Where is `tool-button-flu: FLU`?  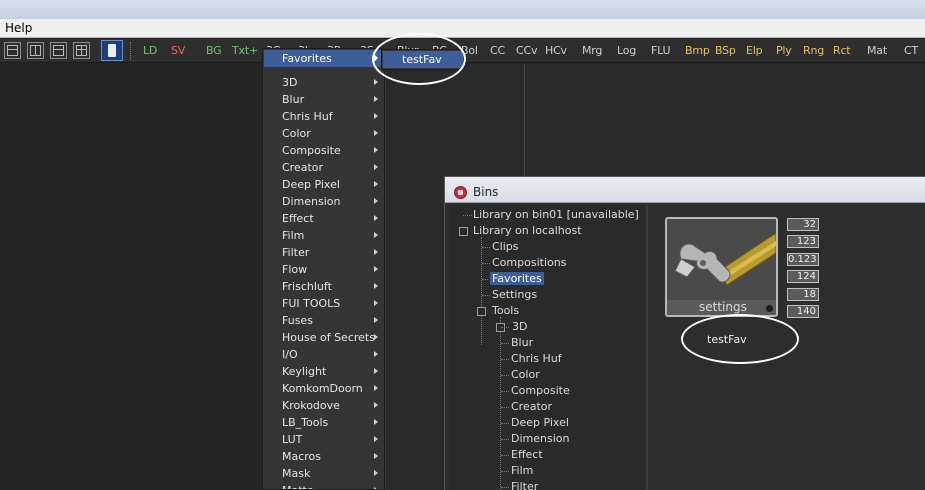 tool-button-flu: FLU is located at coordinates (661, 50).